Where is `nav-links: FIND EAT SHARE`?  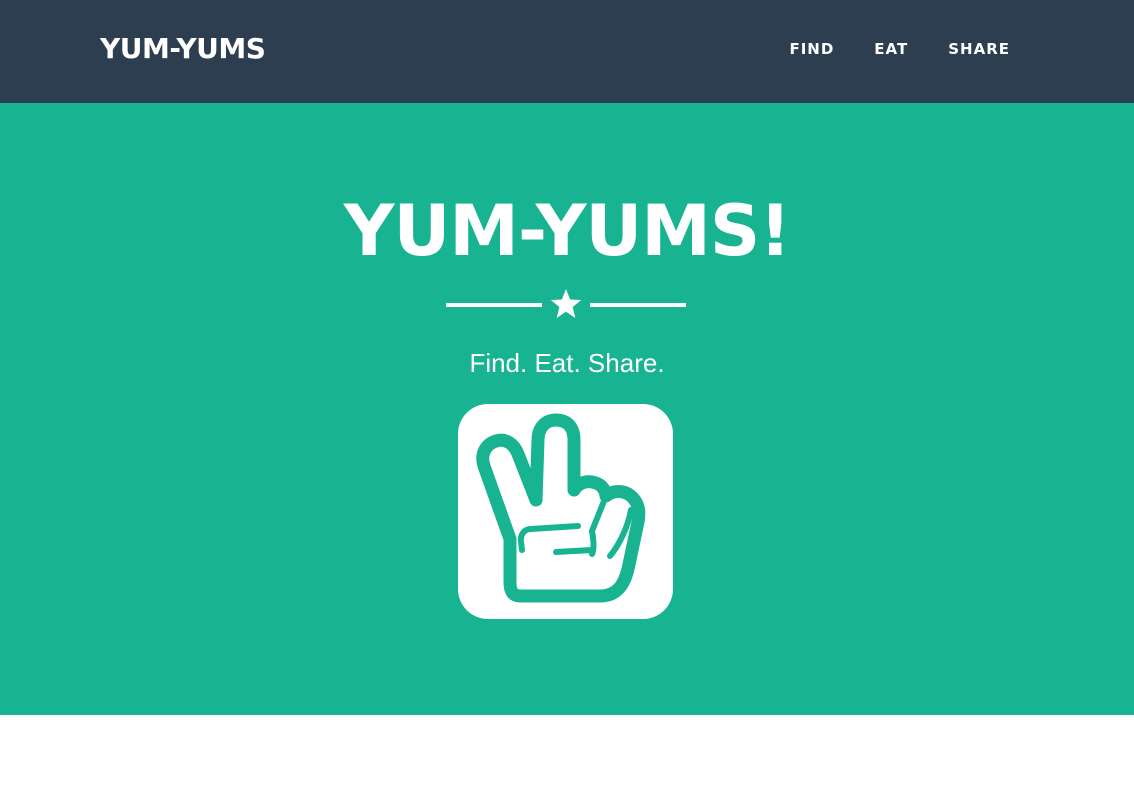 nav-links: FIND EAT SHARE is located at coordinates (879, 49).